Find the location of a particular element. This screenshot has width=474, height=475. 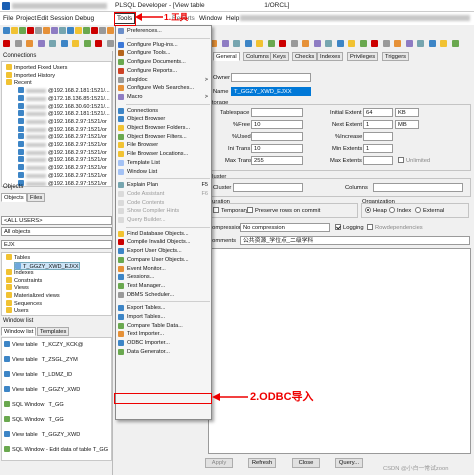

pctincrease-field is located at coordinates (378, 136).